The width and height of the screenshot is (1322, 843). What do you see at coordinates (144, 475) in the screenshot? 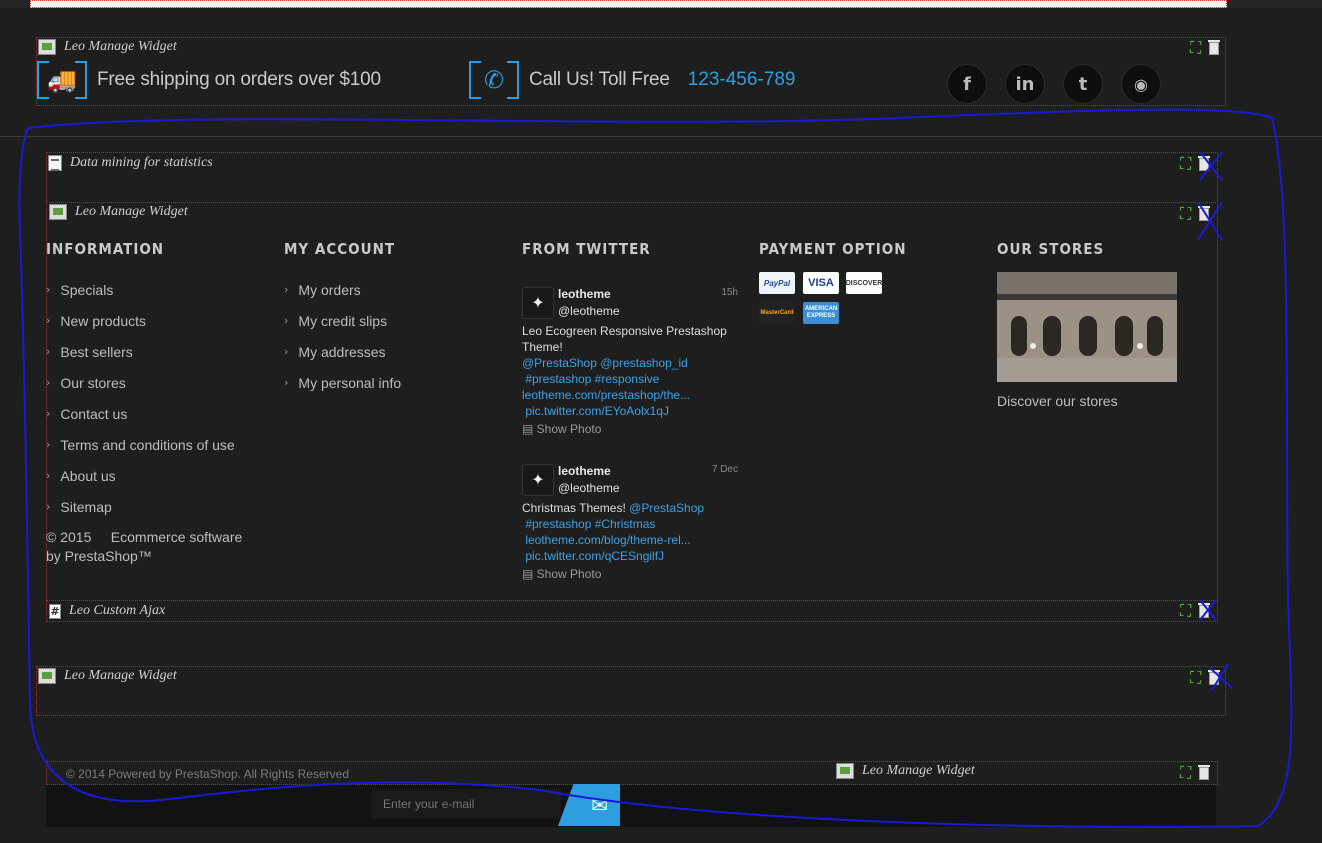
I see `info-link-about-us: › About us` at bounding box center [144, 475].